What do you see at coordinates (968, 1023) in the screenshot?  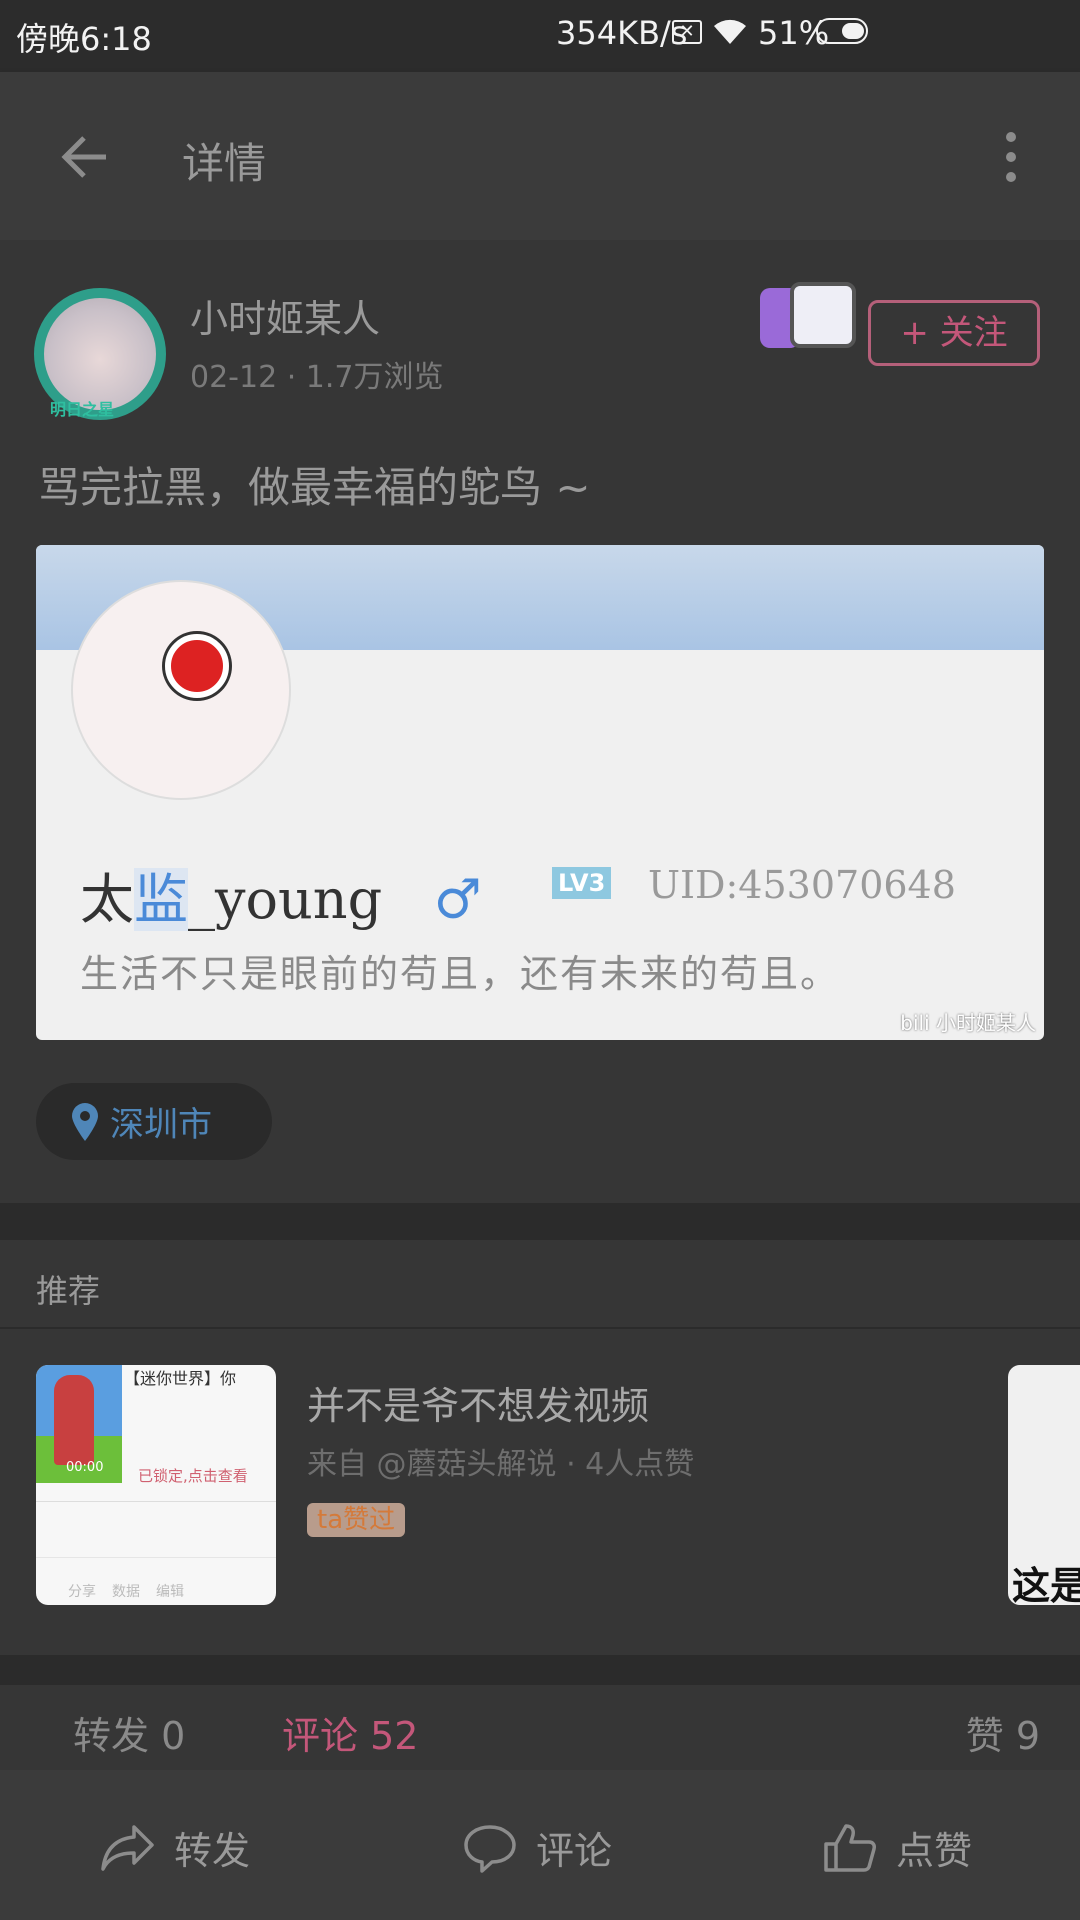 I see `watermark: bili 小时姬某人` at bounding box center [968, 1023].